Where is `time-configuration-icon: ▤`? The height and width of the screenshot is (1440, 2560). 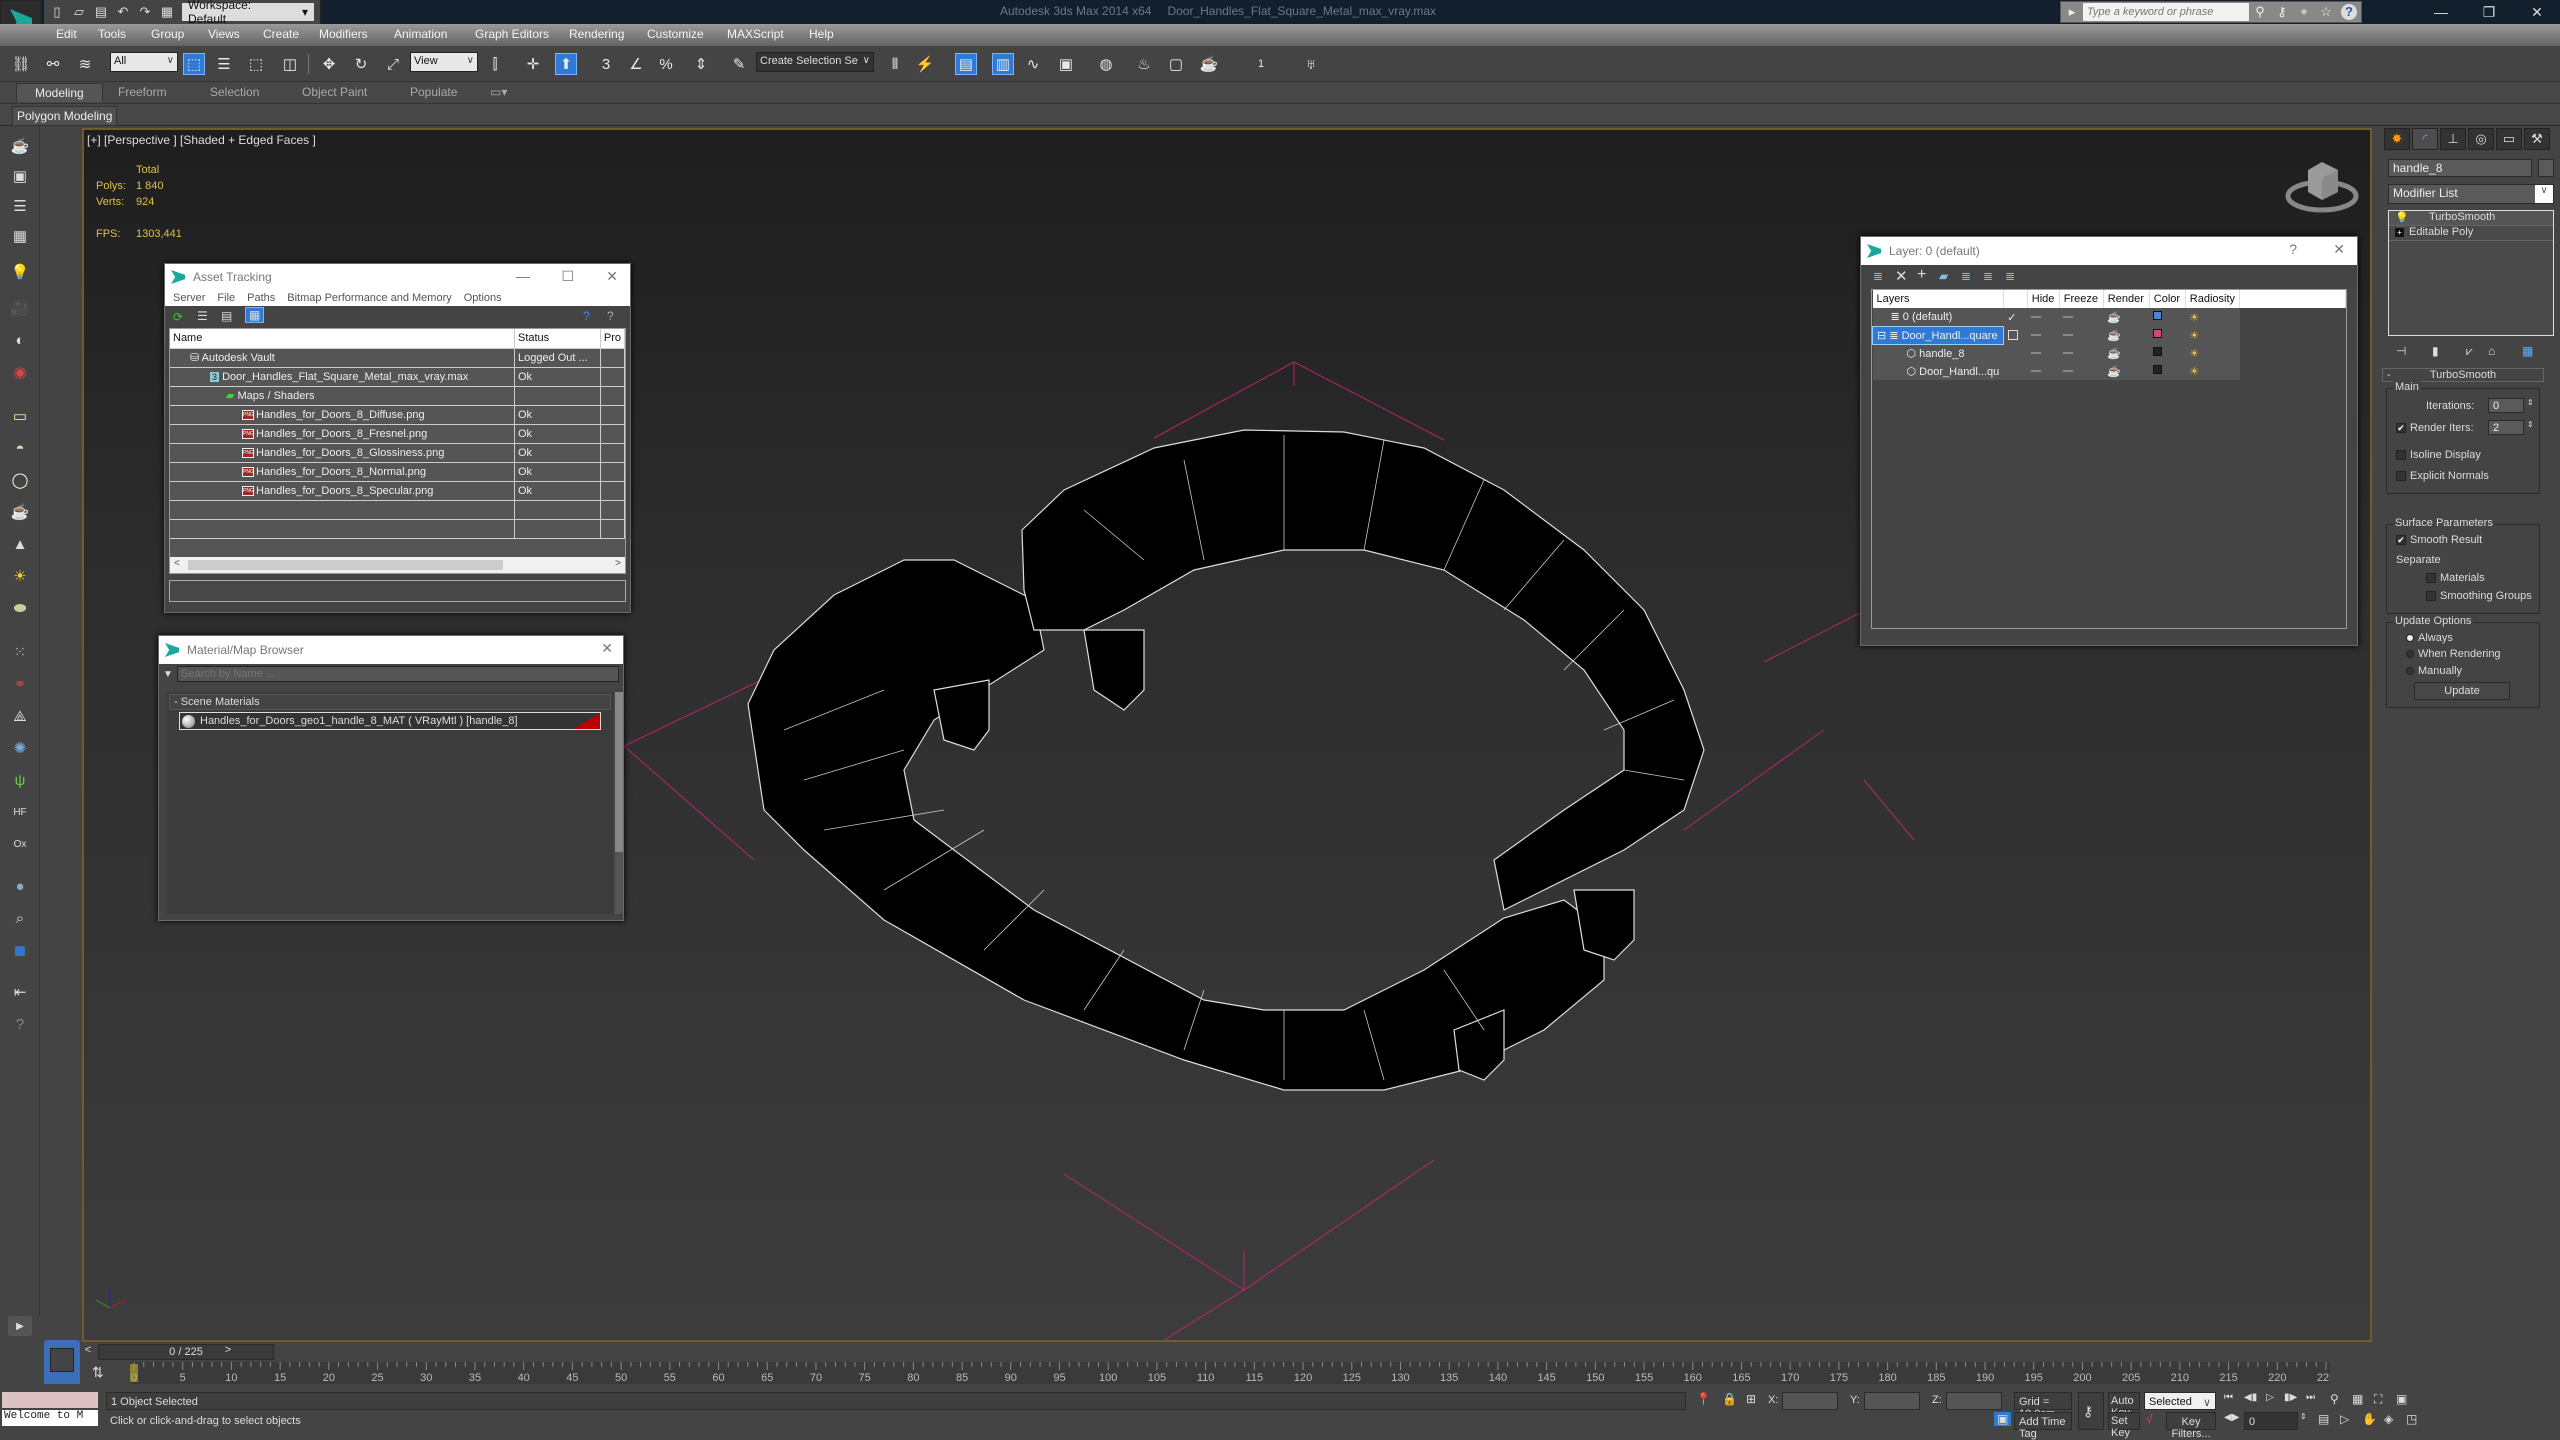 time-configuration-icon: ▤ is located at coordinates (2323, 1419).